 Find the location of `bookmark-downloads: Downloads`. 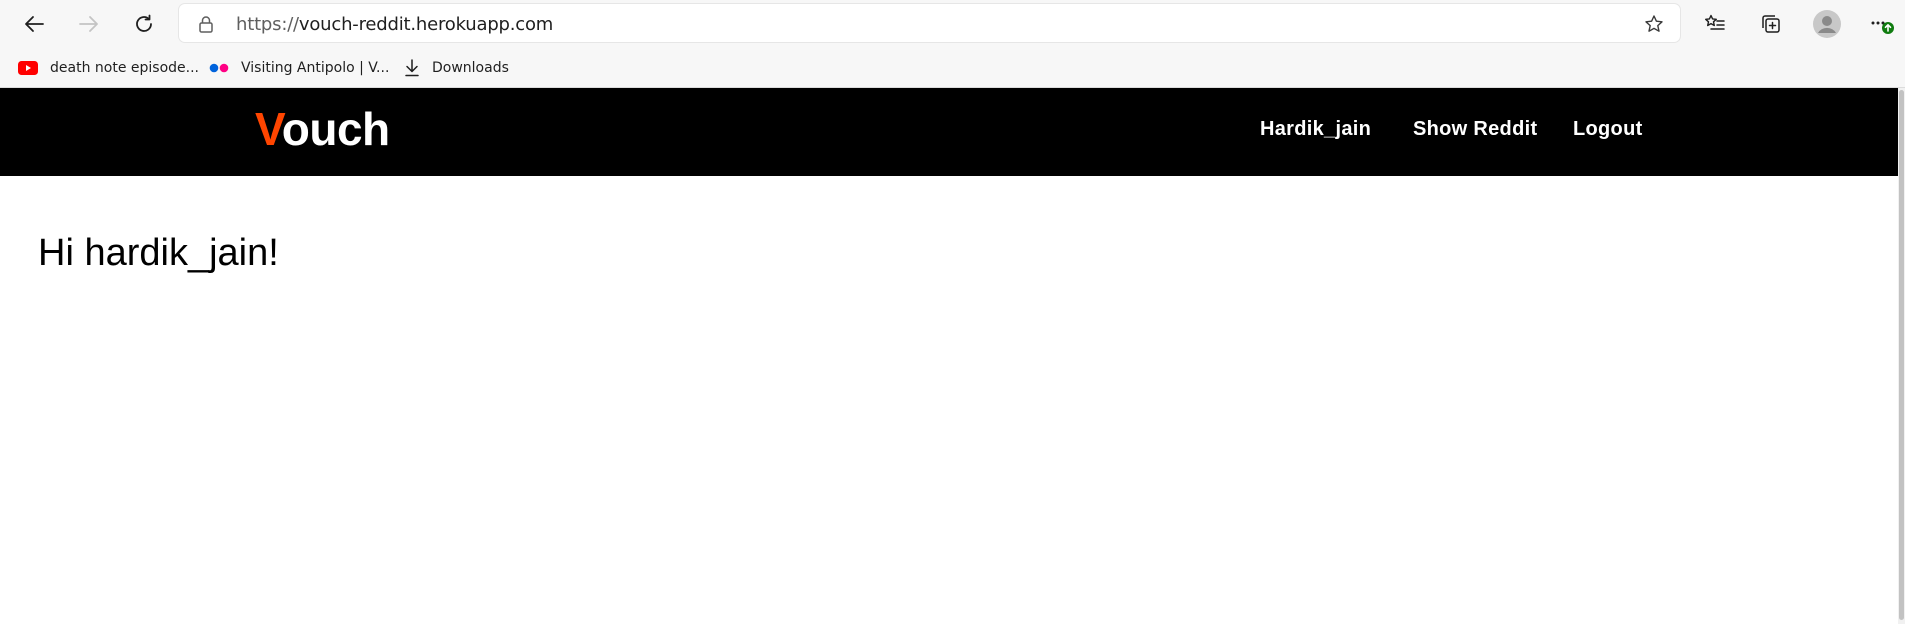

bookmark-downloads: Downloads is located at coordinates (456, 68).